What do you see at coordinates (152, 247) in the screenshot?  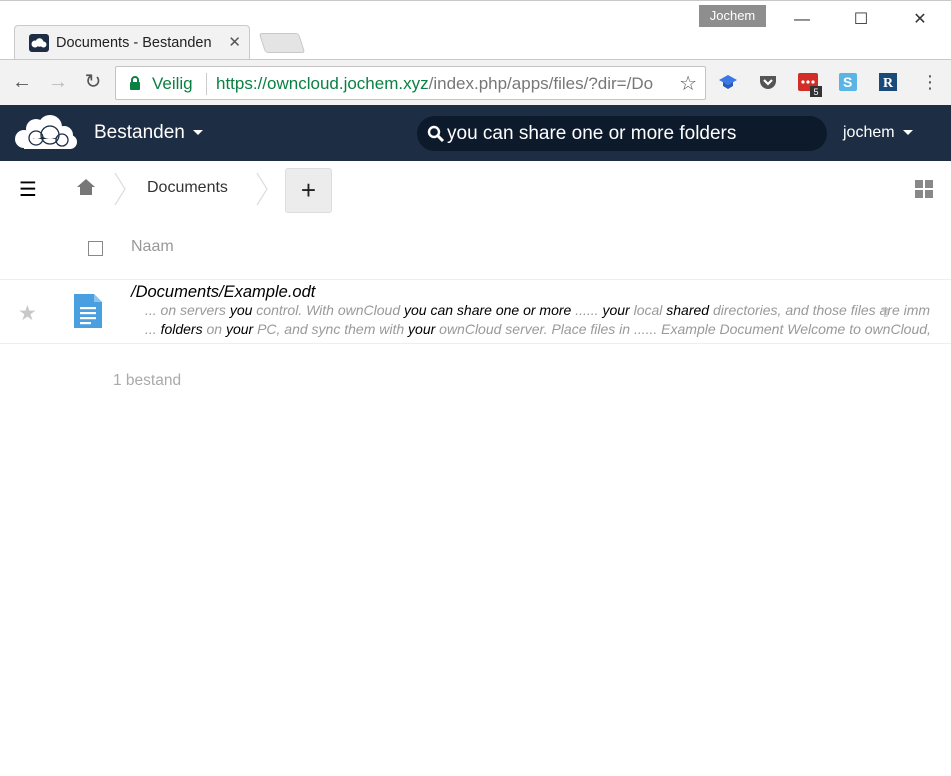 I see `column-name-header: Naam` at bounding box center [152, 247].